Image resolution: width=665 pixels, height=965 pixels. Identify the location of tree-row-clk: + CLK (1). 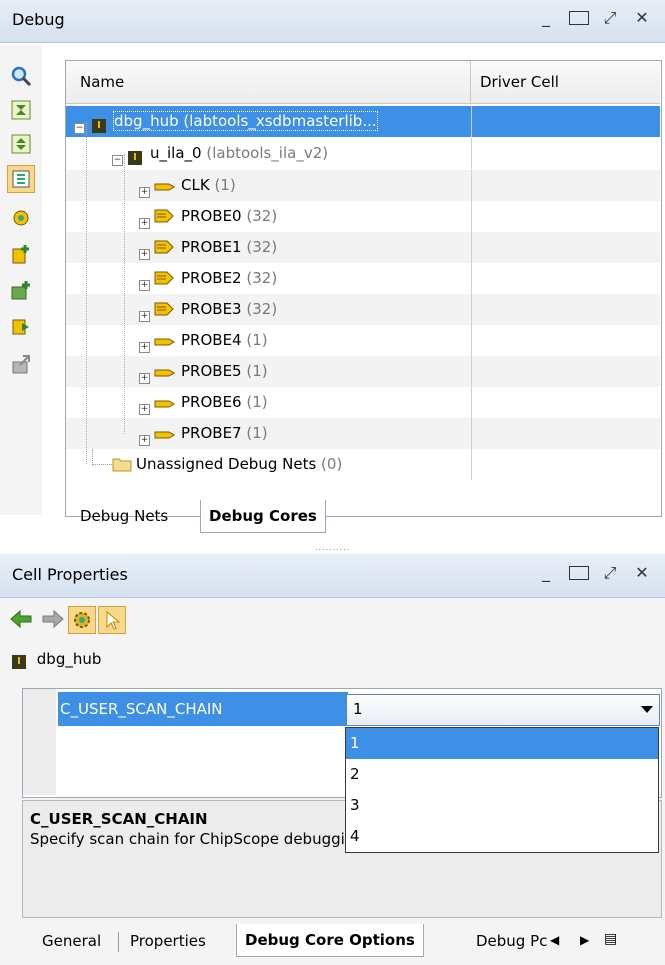
(363, 185).